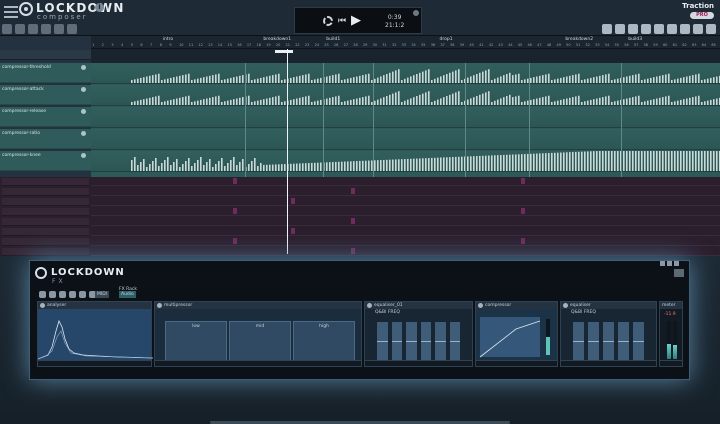  Describe the element at coordinates (671, 334) in the screenshot. I see `plugin-meter: meter -11.9` at that location.